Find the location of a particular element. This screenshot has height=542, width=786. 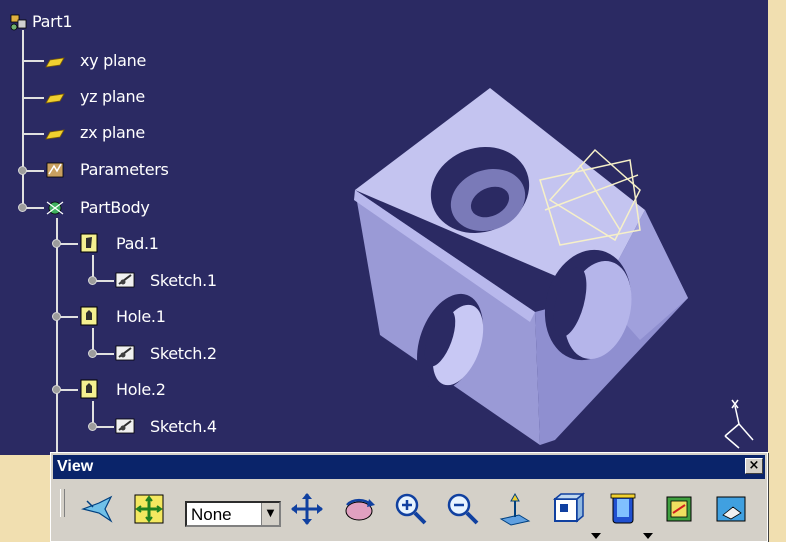

hide-show-icon is located at coordinates (679, 509).